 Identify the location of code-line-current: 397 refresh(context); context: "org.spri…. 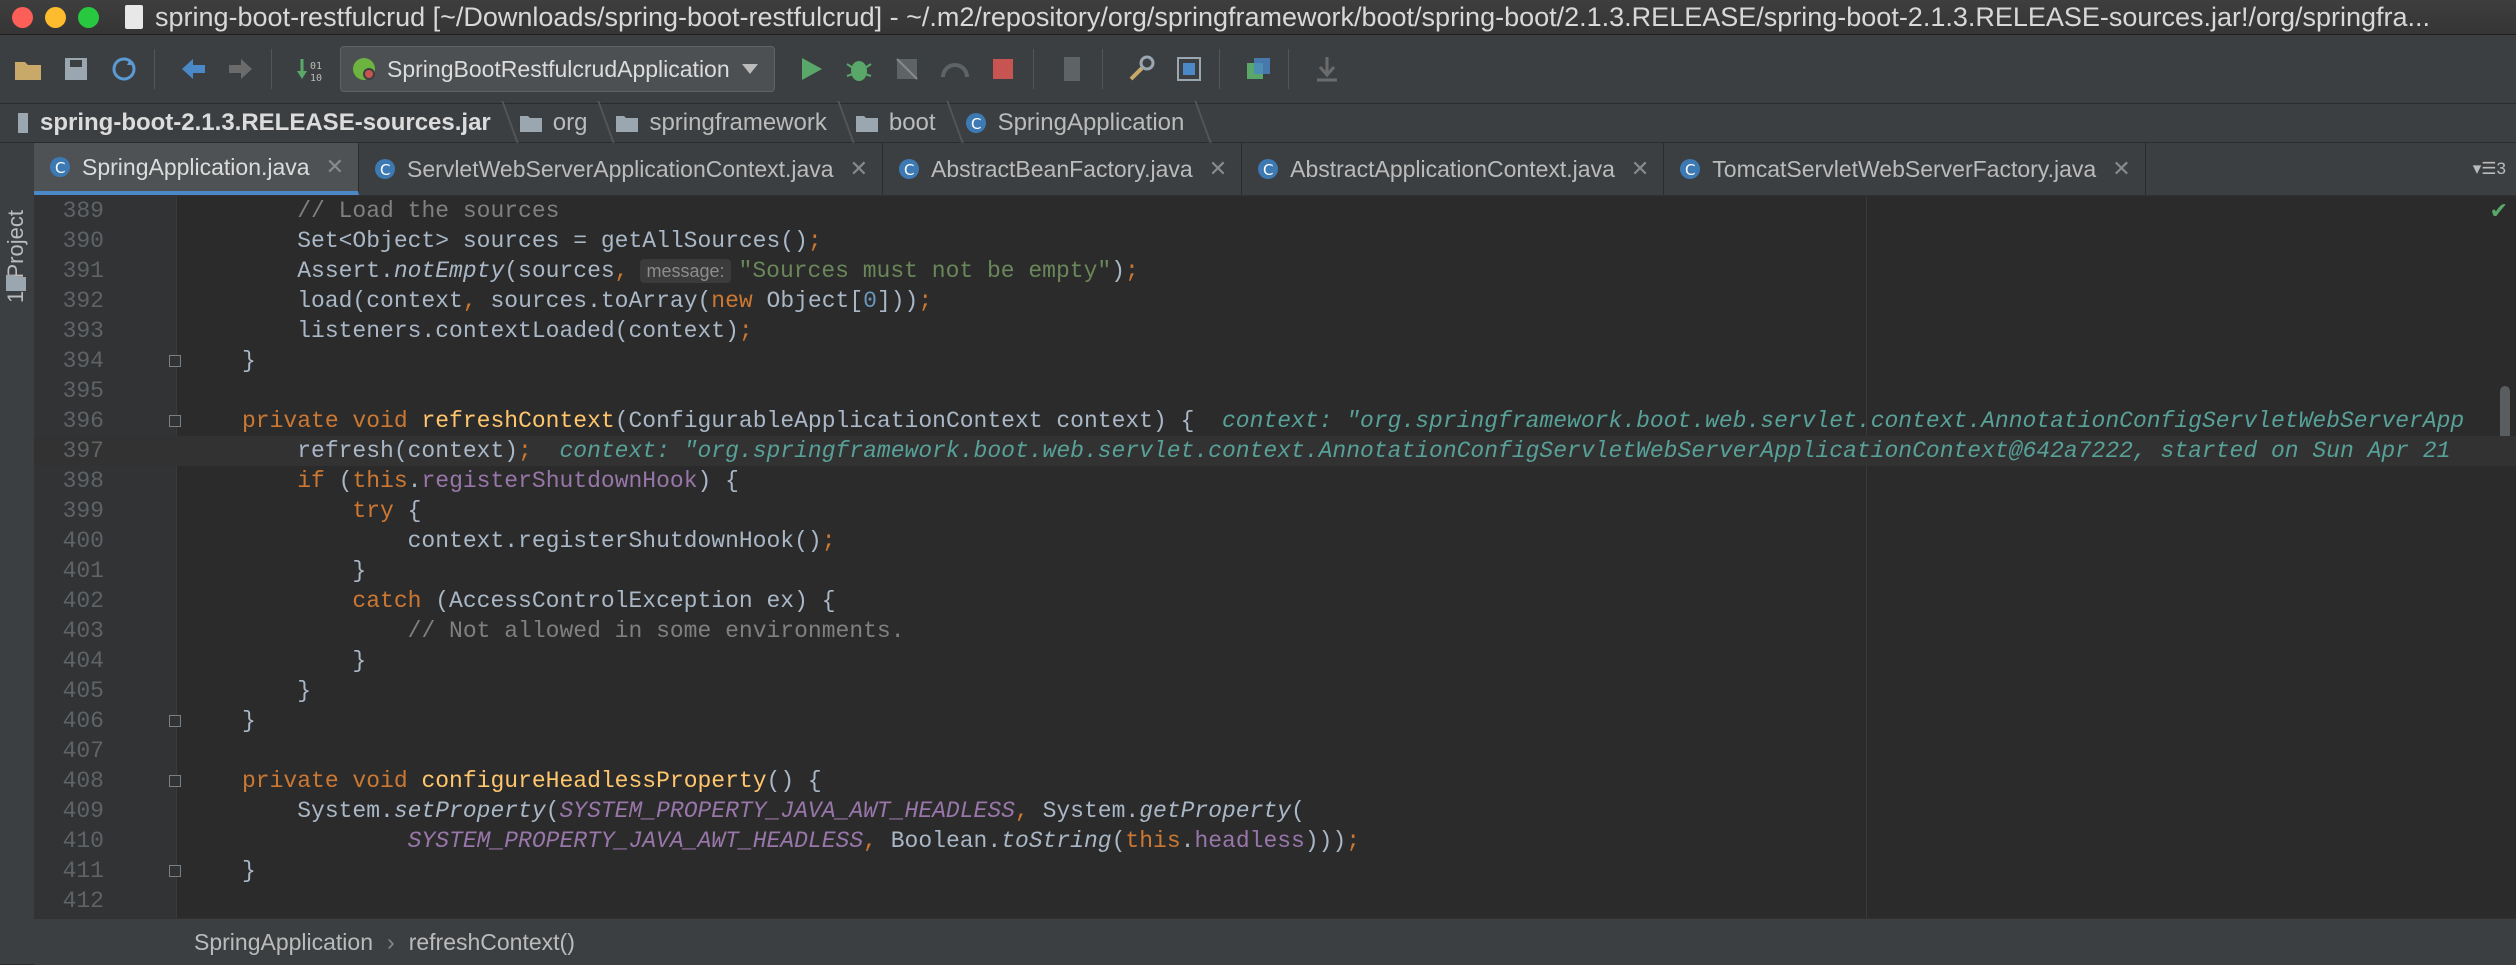
(1275, 451).